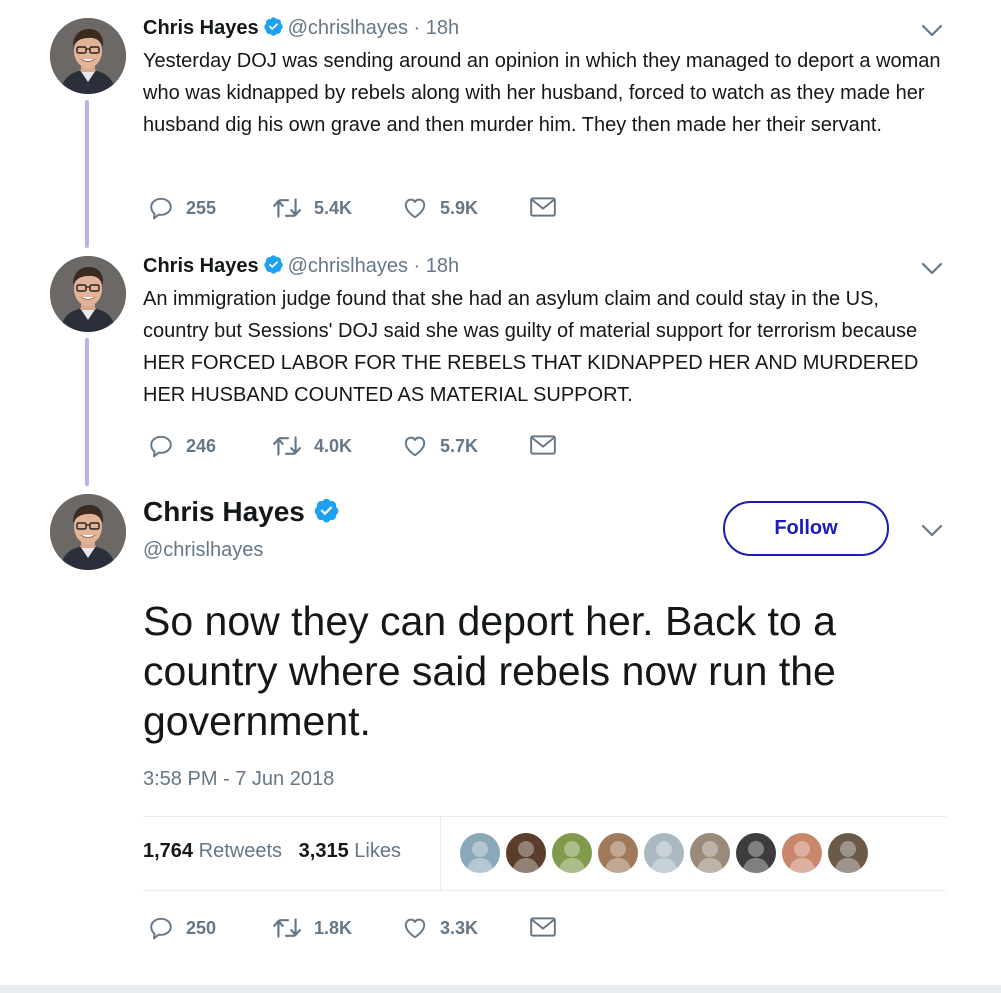  I want to click on like-button: 3.3K, so click(440, 928).